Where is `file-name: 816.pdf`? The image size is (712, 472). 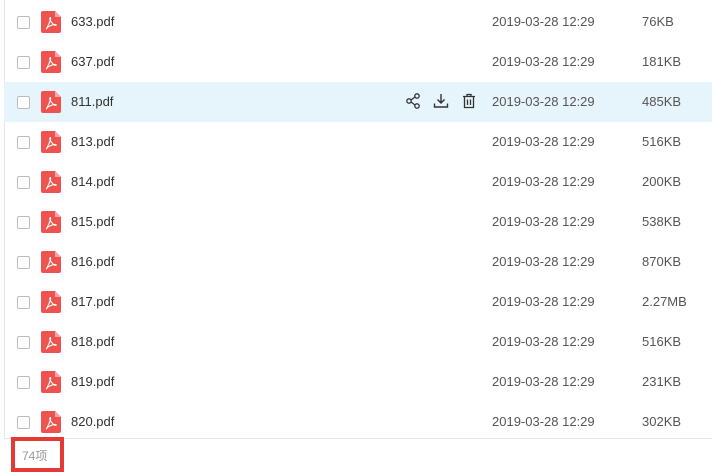 file-name: 816.pdf is located at coordinates (92, 261).